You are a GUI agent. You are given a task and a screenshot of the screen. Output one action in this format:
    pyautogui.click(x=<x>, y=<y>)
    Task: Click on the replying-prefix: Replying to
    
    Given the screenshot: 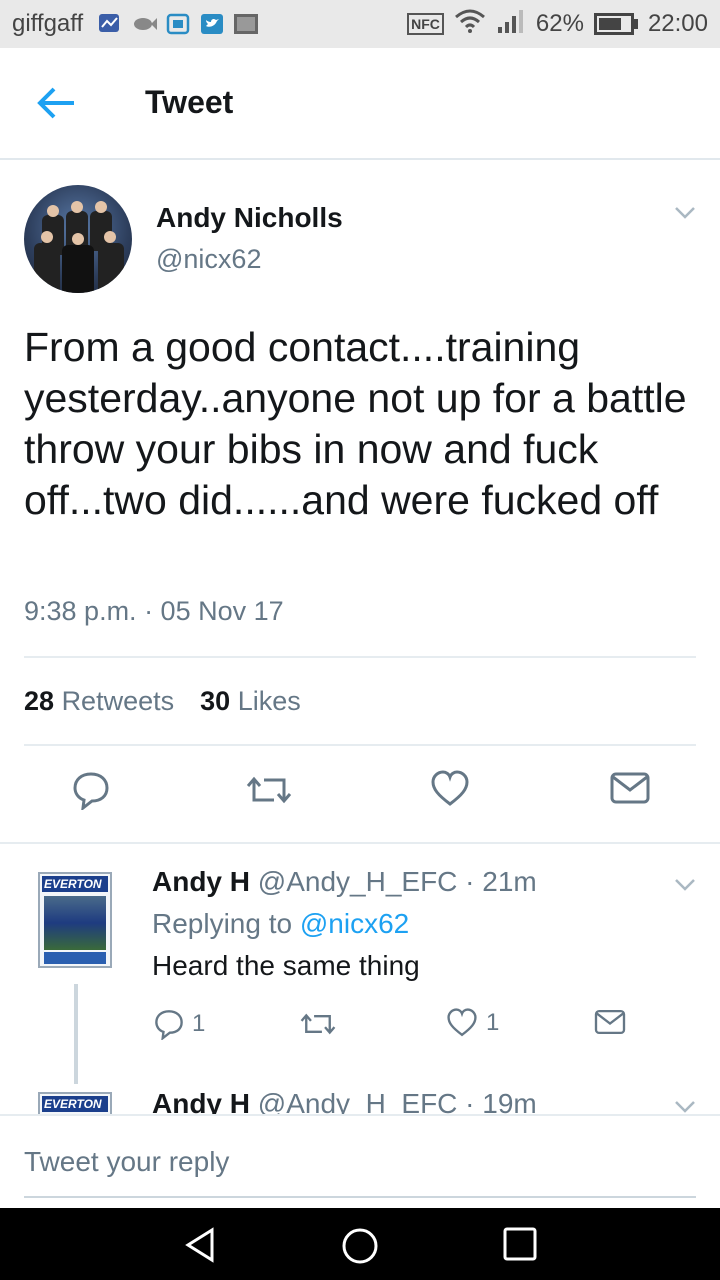 What is the action you would take?
    pyautogui.click(x=222, y=923)
    